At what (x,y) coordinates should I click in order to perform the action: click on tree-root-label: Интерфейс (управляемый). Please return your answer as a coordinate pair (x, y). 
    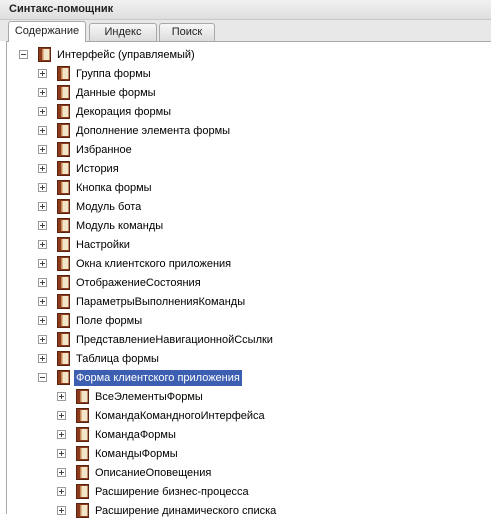
    Looking at the image, I should click on (126, 55).